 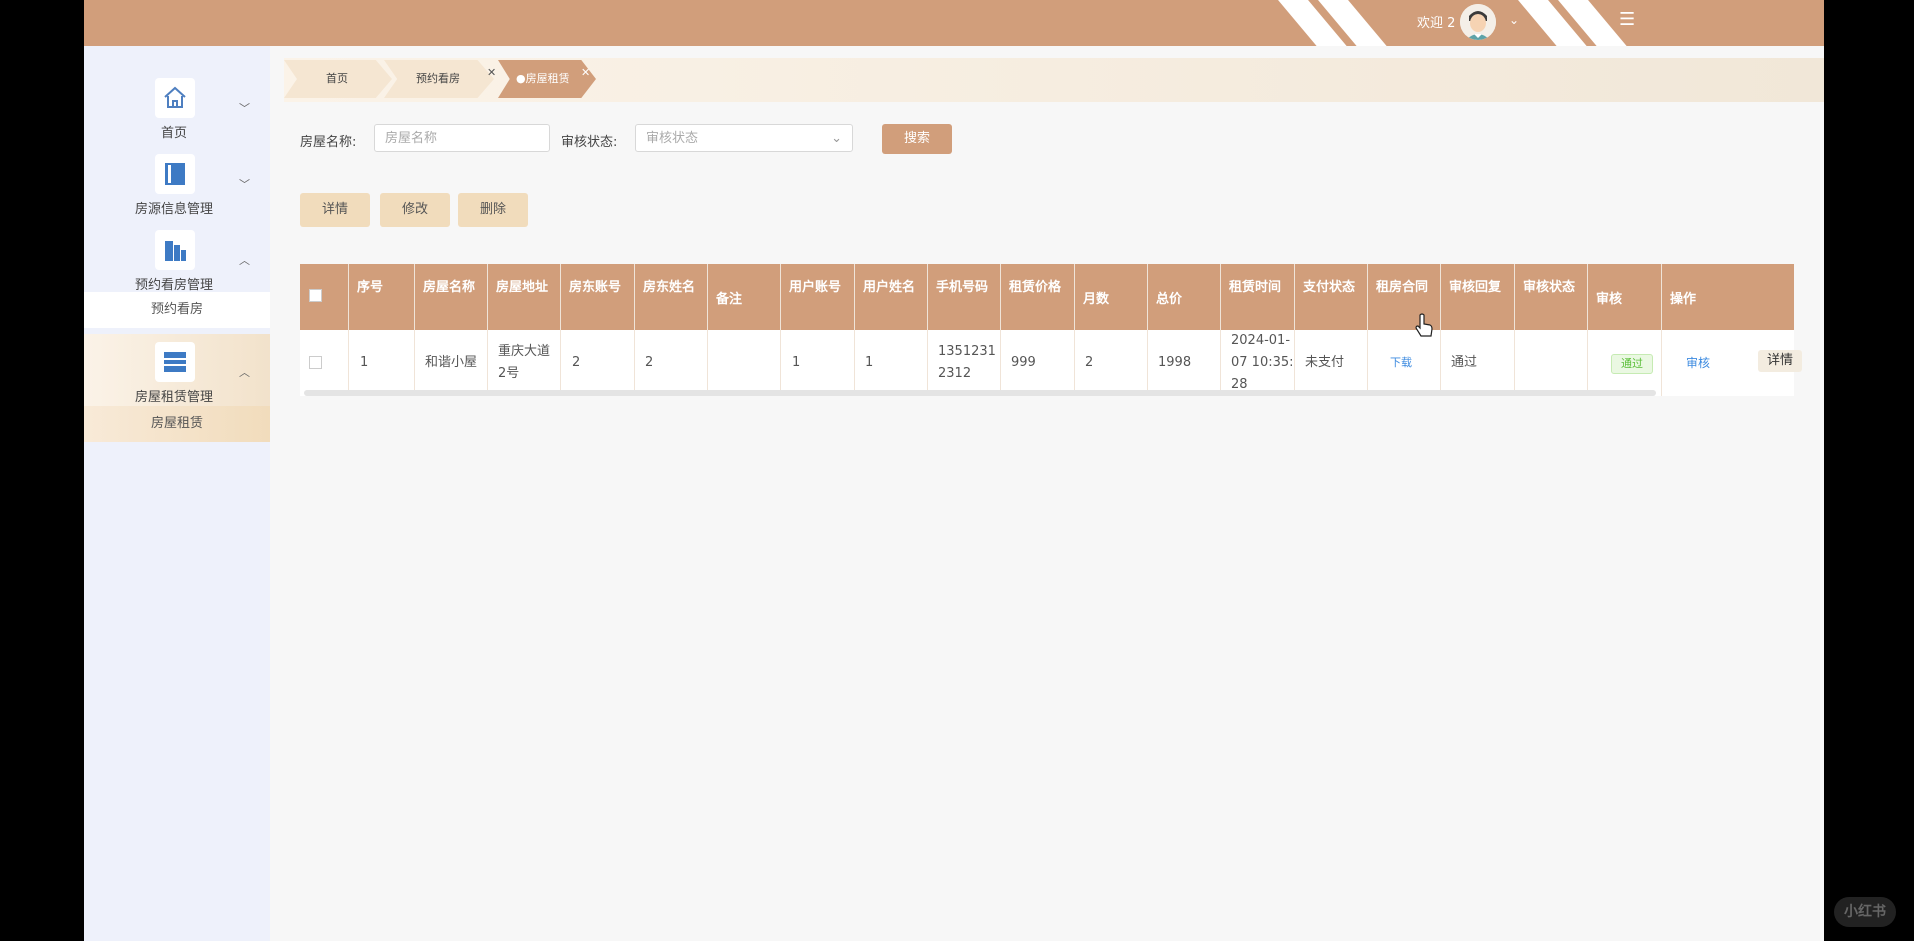 What do you see at coordinates (335, 210) in the screenshot?
I see `detail-button: 详情` at bounding box center [335, 210].